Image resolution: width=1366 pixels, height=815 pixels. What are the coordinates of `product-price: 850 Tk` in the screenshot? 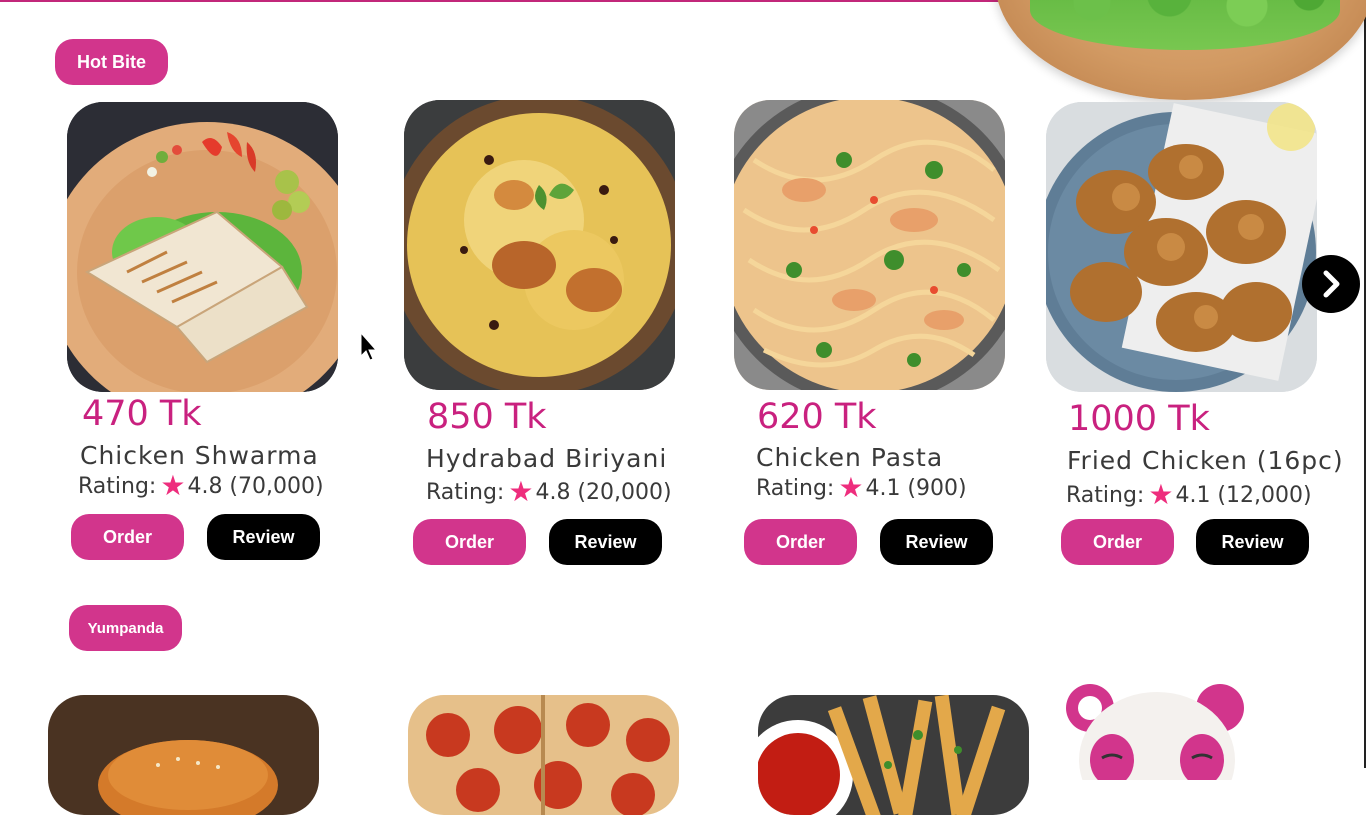 It's located at (487, 417).